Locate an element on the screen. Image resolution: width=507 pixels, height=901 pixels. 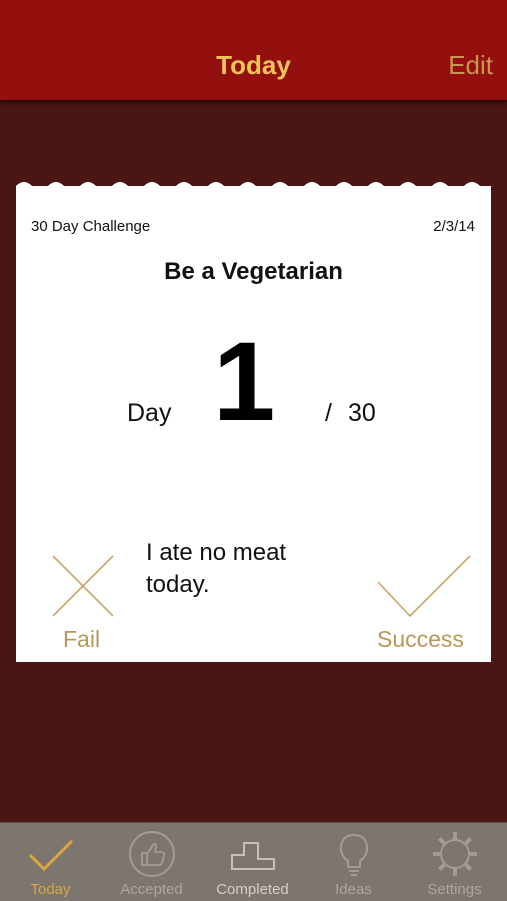
lightbulb-icon is located at coordinates (353, 854).